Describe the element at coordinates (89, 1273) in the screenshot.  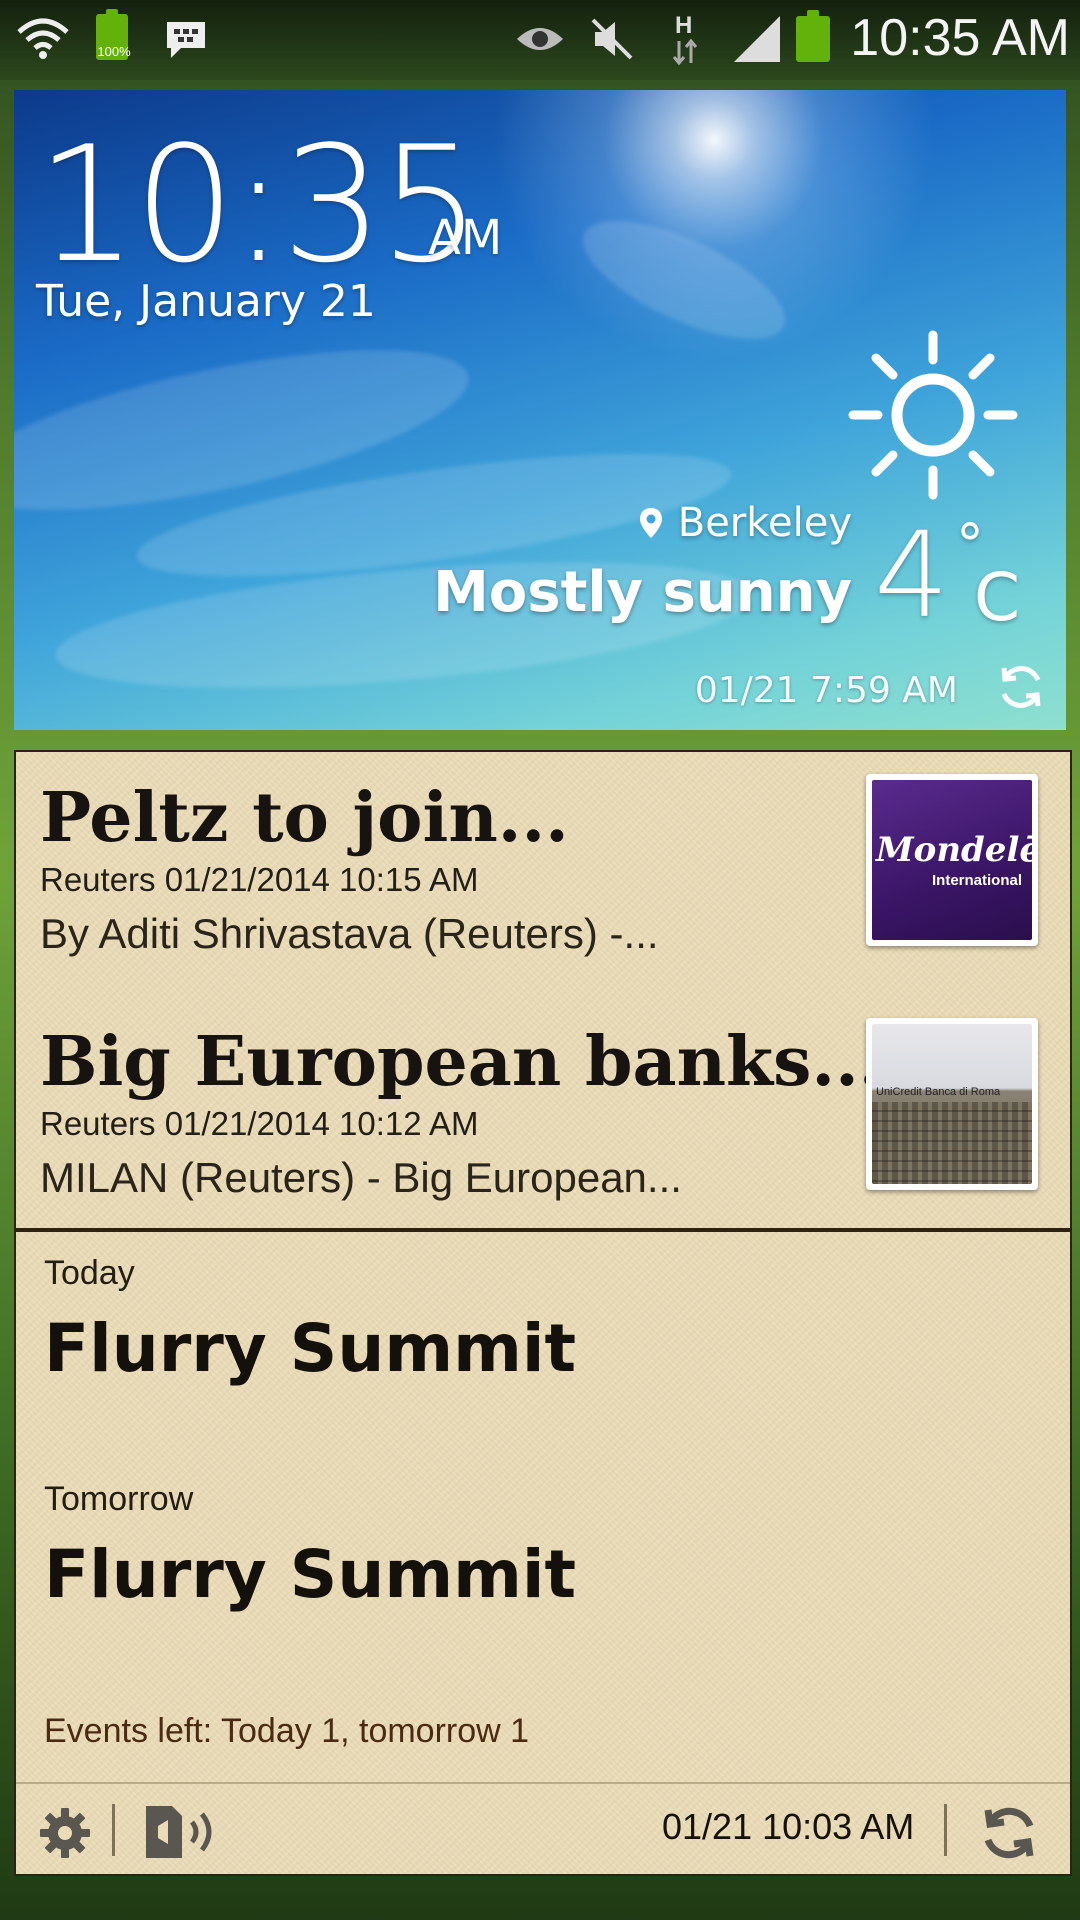
I see `calendar-day-label: Today` at that location.